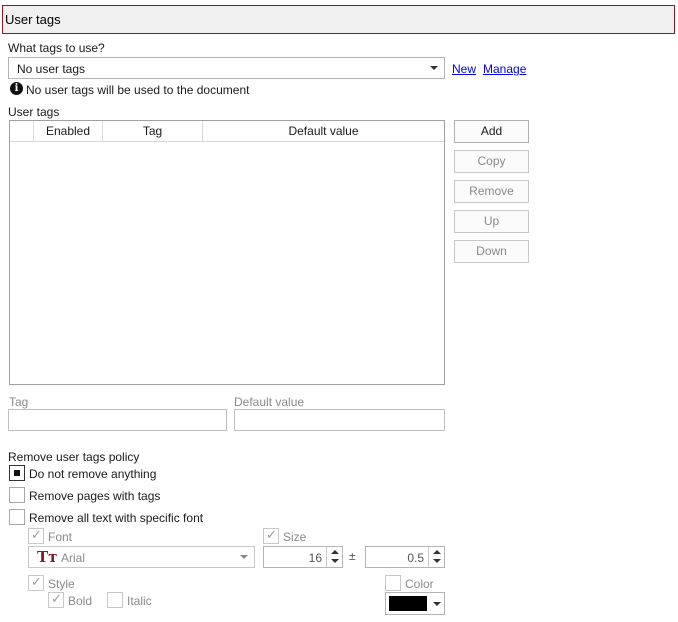 The image size is (678, 622). I want to click on tag-label: Tag, so click(19, 402).